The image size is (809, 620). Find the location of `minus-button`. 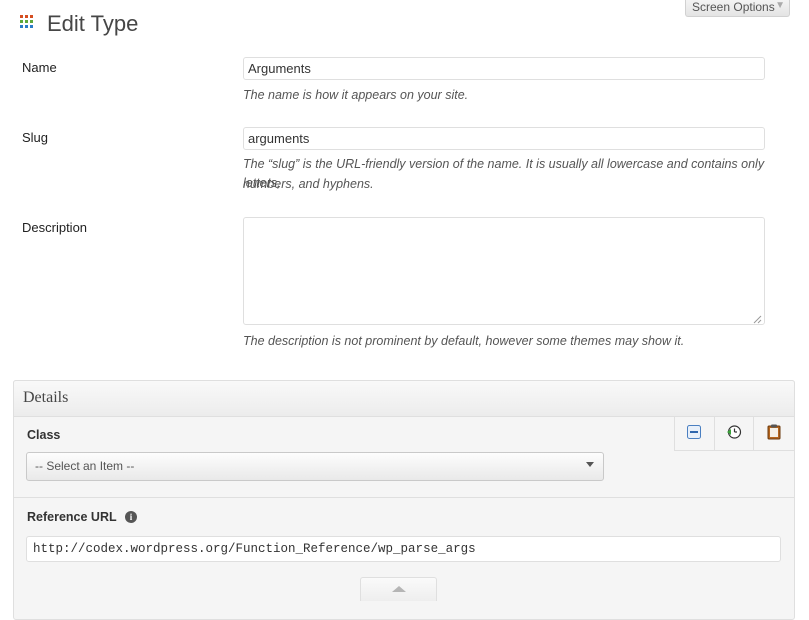

minus-button is located at coordinates (695, 433).